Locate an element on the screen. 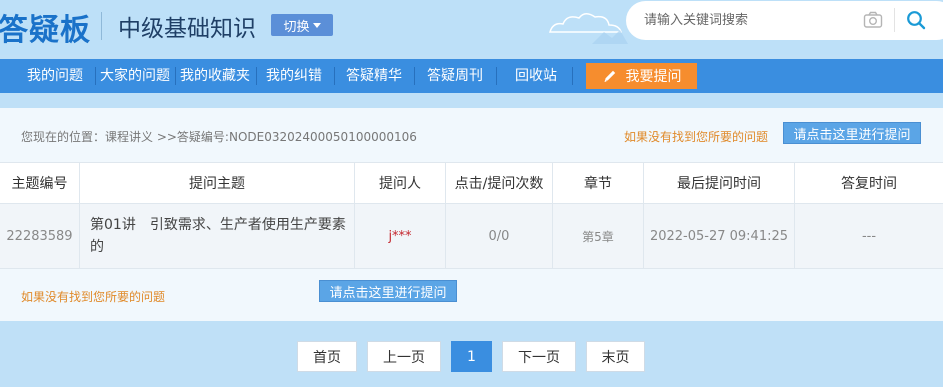  search-input is located at coordinates (744, 20).